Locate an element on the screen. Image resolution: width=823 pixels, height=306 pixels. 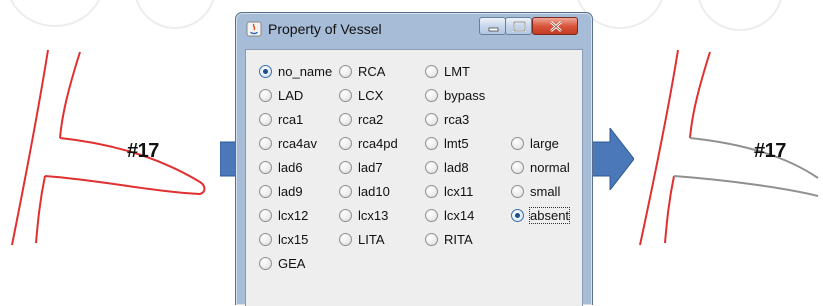
radio-lita: LITA is located at coordinates (362, 239).